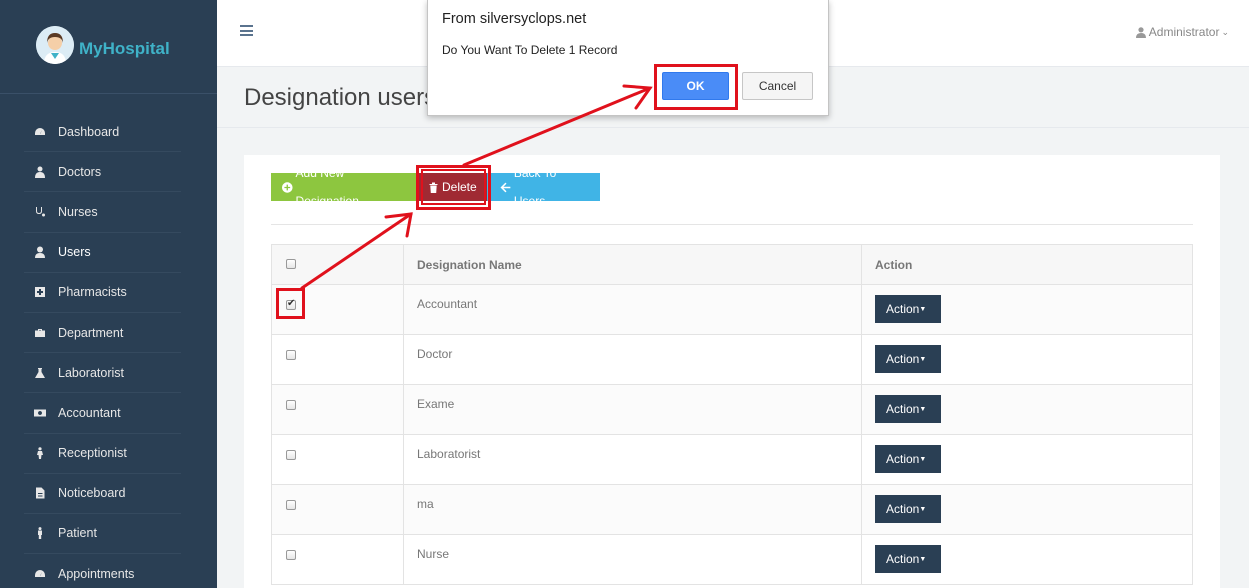 The width and height of the screenshot is (1249, 588). I want to click on logo: MyHospital, so click(108, 47).